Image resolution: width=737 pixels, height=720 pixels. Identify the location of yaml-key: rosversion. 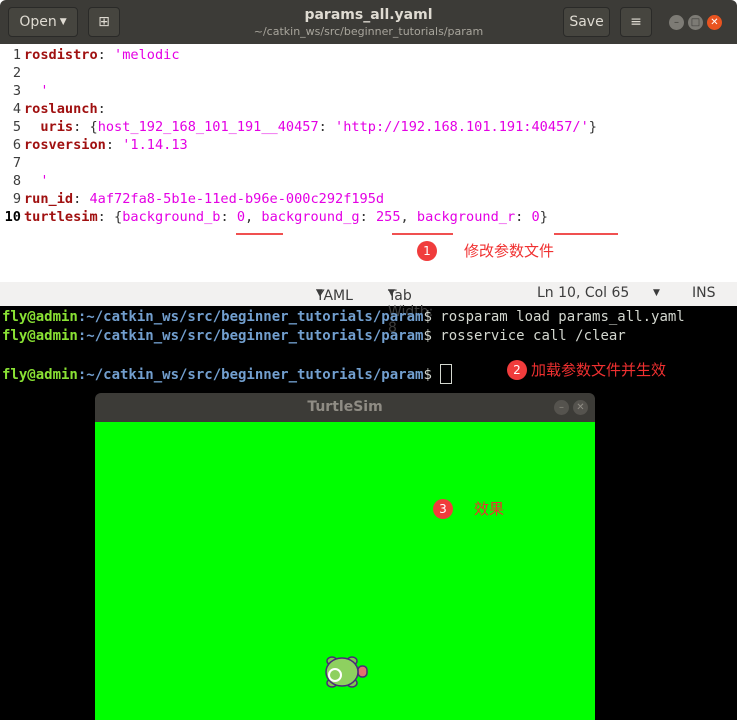
(65, 145).